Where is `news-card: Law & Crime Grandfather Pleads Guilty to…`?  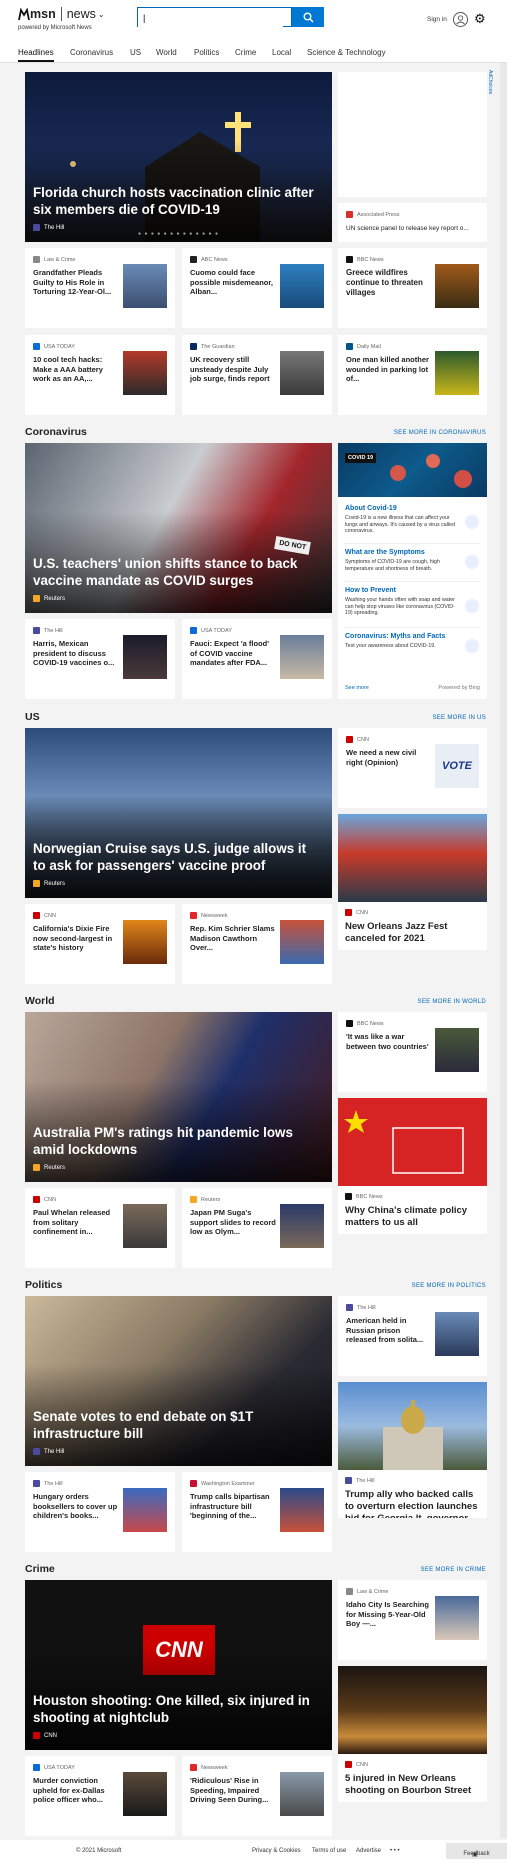 news-card: Law & Crime Grandfather Pleads Guilty to… is located at coordinates (100, 288).